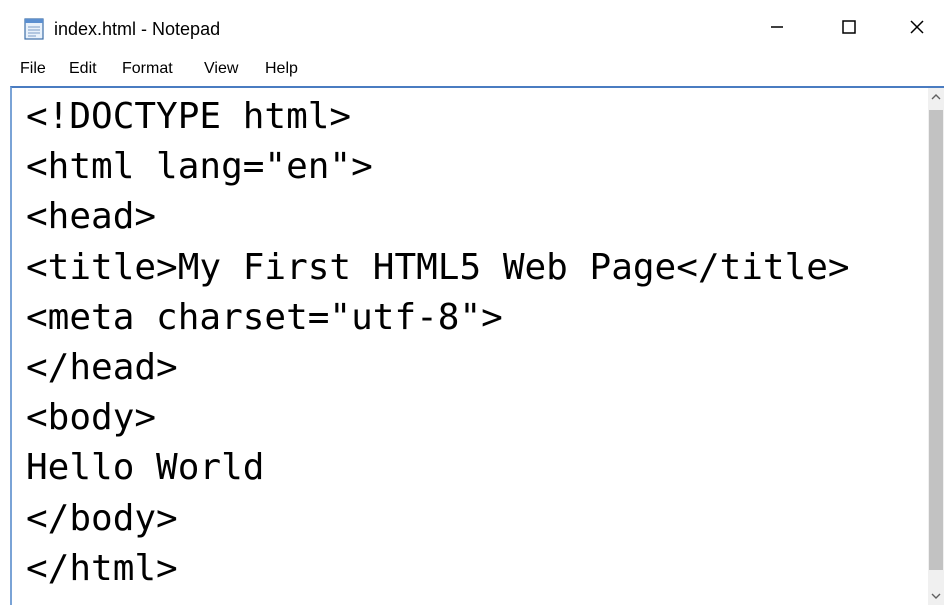  I want to click on code-line-4: <title>My First HTML5 Web Page</title>, so click(438, 267).